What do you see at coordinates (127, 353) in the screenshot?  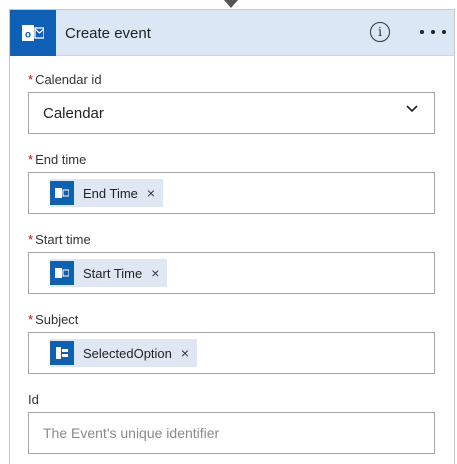 I see `token-label: SelectedOption` at bounding box center [127, 353].